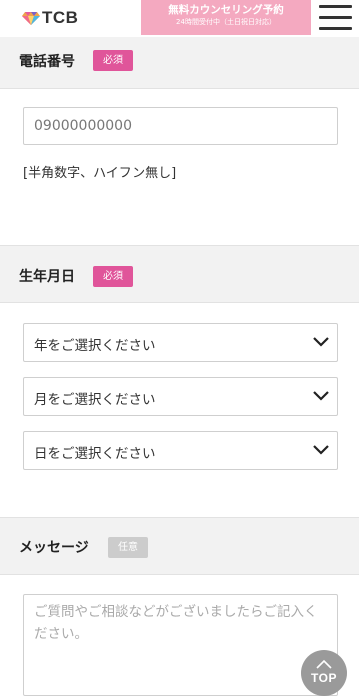 The image size is (359, 696). I want to click on tcb-gem-logo-icon, so click(31, 18).